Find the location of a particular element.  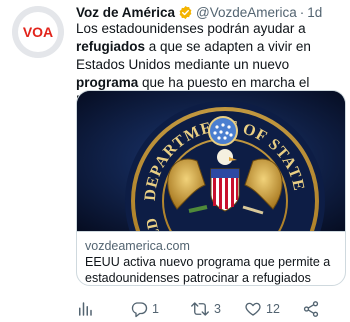

like-count: 12 is located at coordinates (273, 309).